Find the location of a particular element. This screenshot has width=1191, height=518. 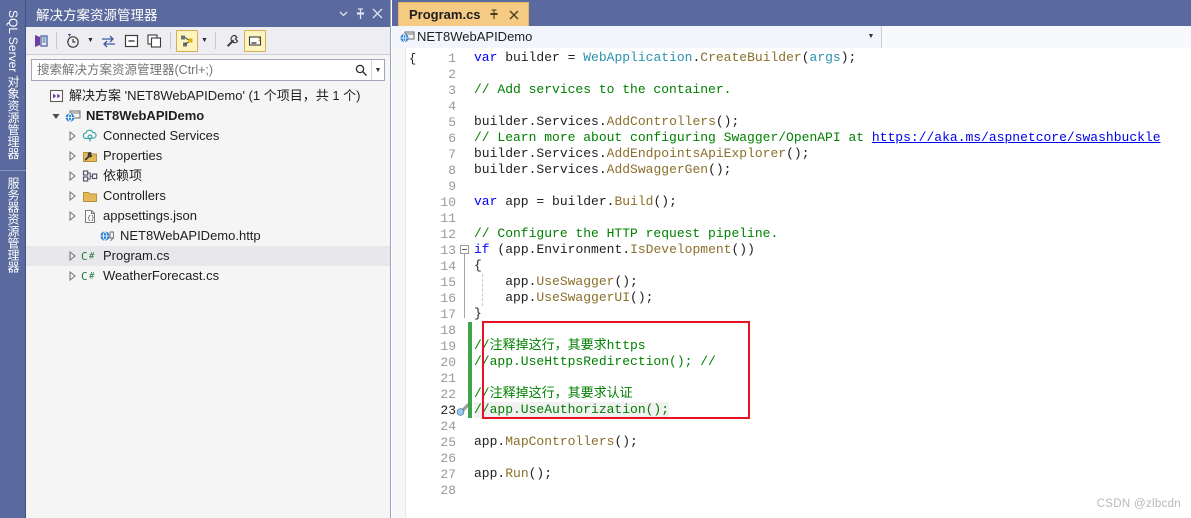

search-input is located at coordinates (191, 70).